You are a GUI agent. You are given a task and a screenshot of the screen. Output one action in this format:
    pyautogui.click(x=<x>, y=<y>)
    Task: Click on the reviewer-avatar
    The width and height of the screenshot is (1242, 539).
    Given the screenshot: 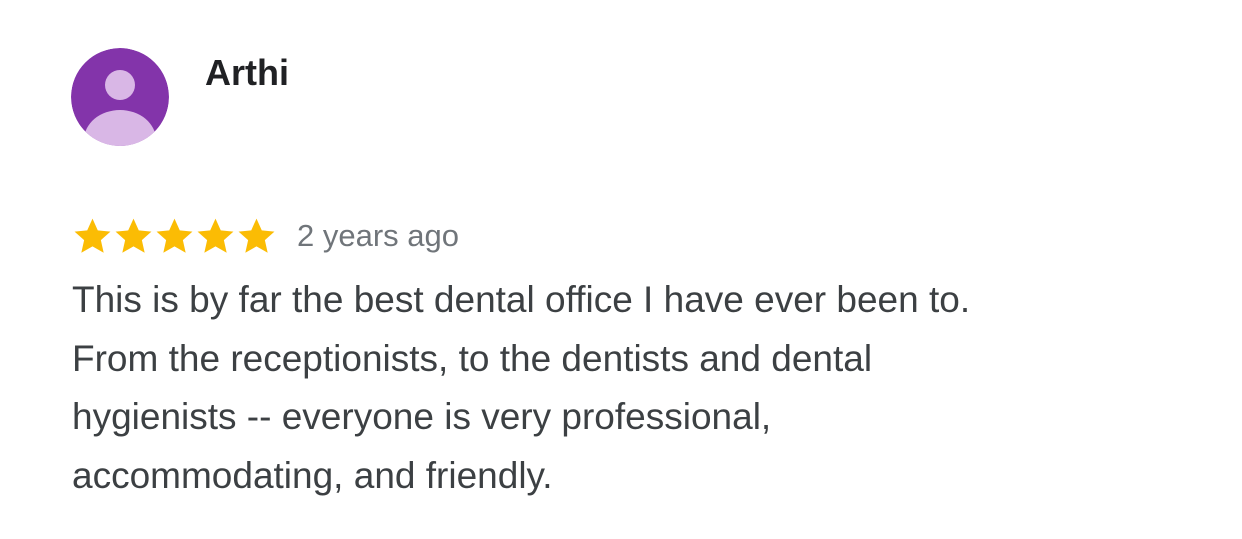 What is the action you would take?
    pyautogui.click(x=120, y=97)
    